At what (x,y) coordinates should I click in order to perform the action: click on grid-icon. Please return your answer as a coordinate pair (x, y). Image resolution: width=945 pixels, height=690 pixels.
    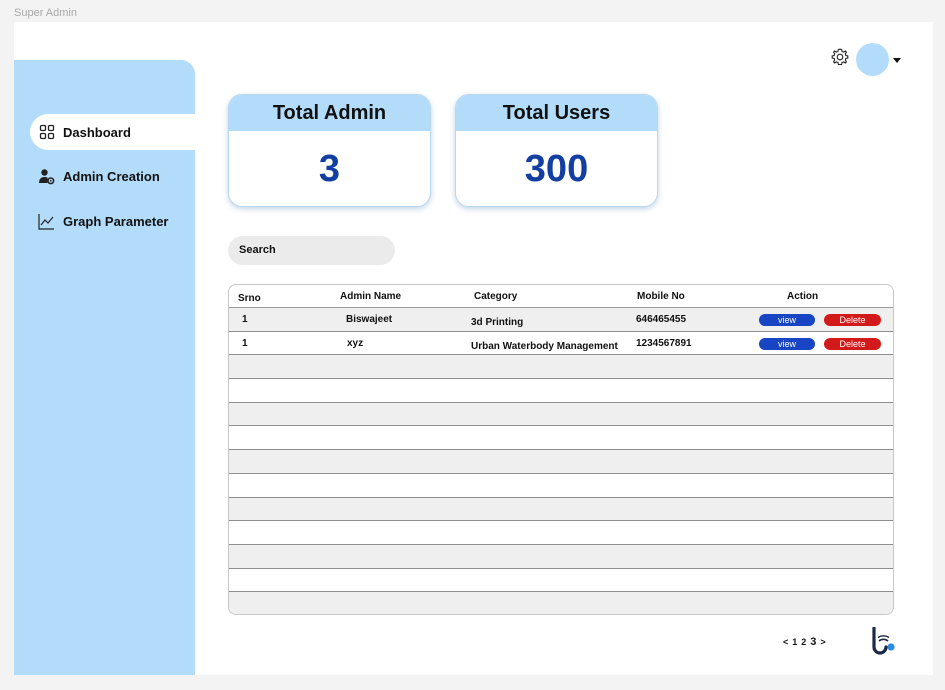
    Looking at the image, I should click on (46, 132).